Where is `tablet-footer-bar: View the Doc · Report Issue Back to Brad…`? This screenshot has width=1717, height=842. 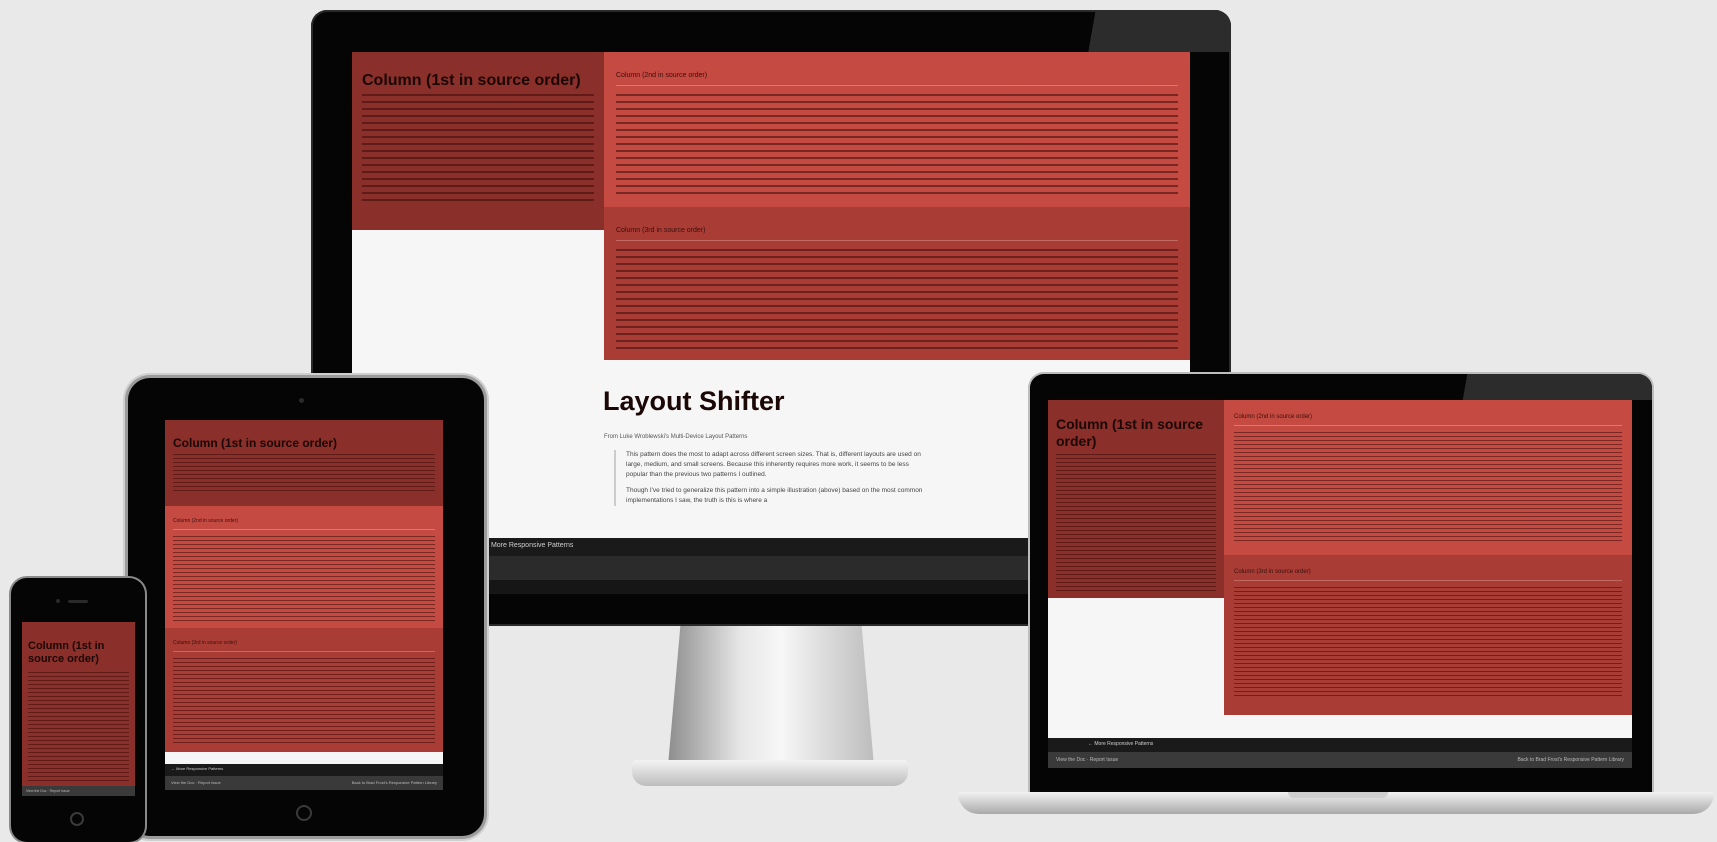 tablet-footer-bar: View the Doc · Report Issue Back to Brad… is located at coordinates (304, 783).